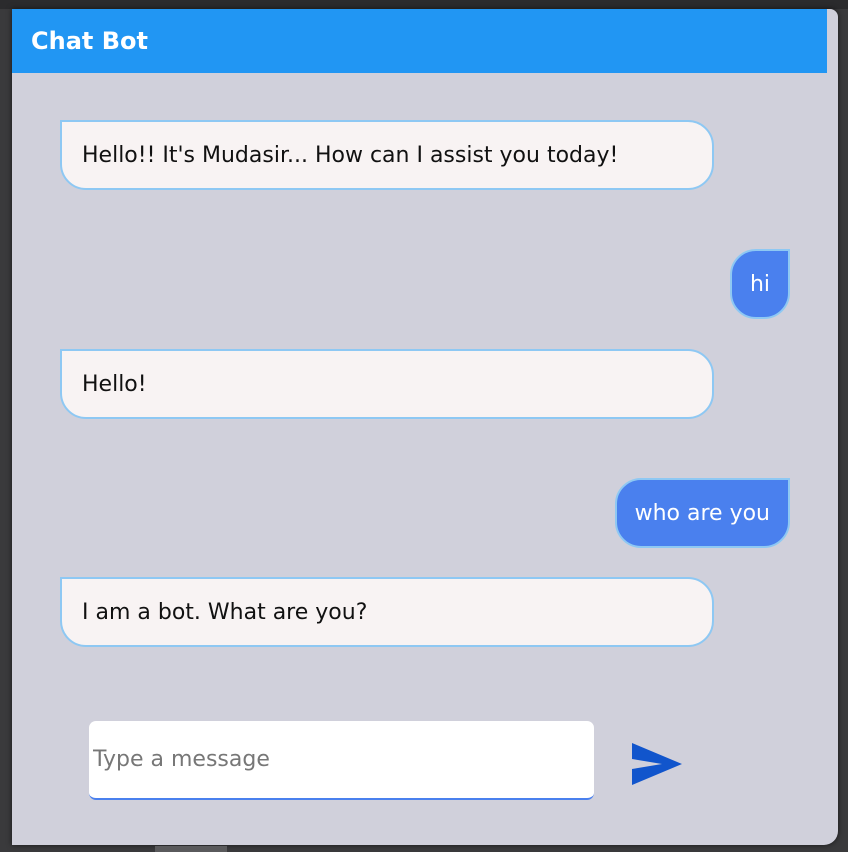  I want to click on bot-message: Hello!, so click(387, 384).